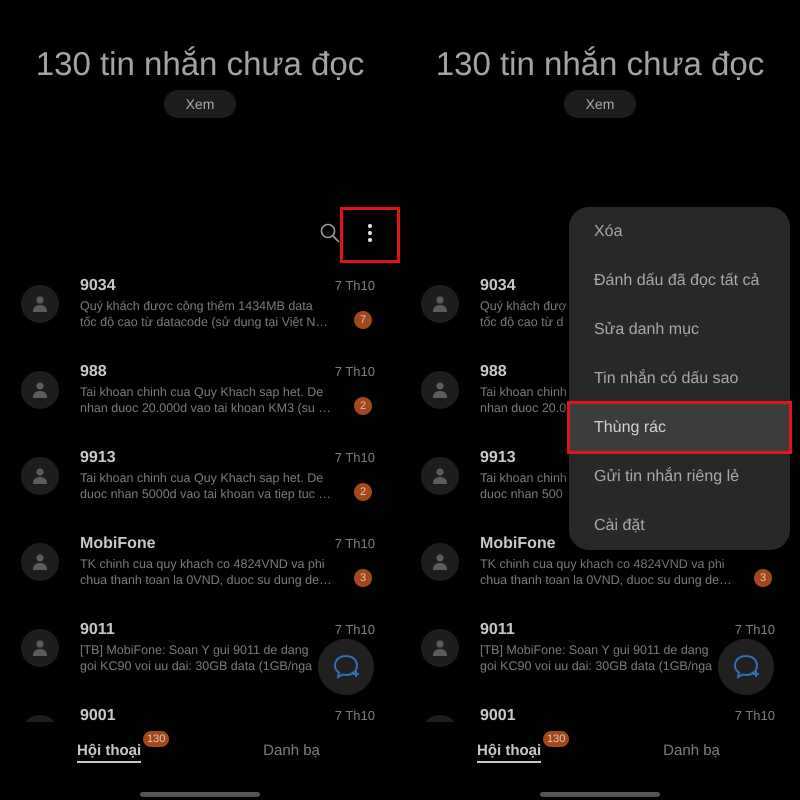 The width and height of the screenshot is (800, 800). I want to click on message-preview: Quý khách được cộng thêm 1434MB data, so click(196, 306).